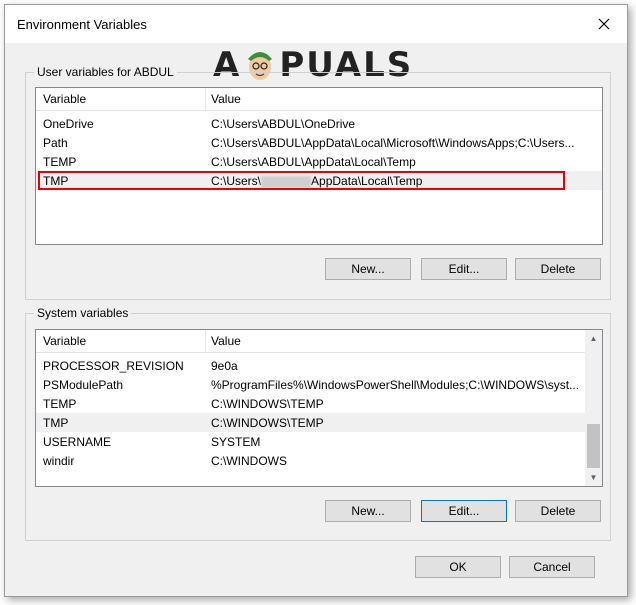  I want to click on title-bar: Environment Variables, so click(316, 24).